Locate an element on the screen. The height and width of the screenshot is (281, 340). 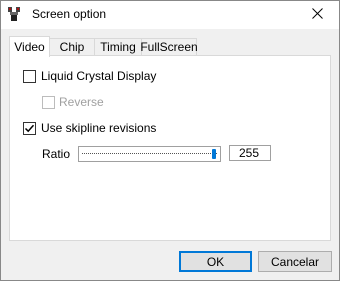
cancel-button-label: Cancelar is located at coordinates (295, 261).